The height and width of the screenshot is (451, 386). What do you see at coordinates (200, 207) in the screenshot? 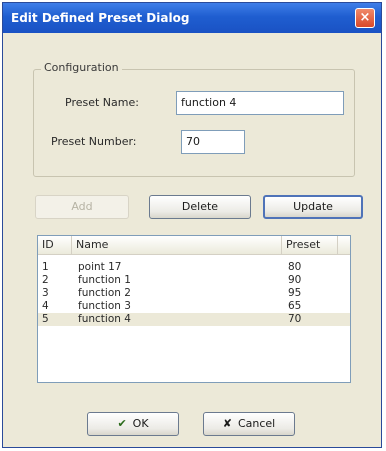
I see `delete-button: Delete` at bounding box center [200, 207].